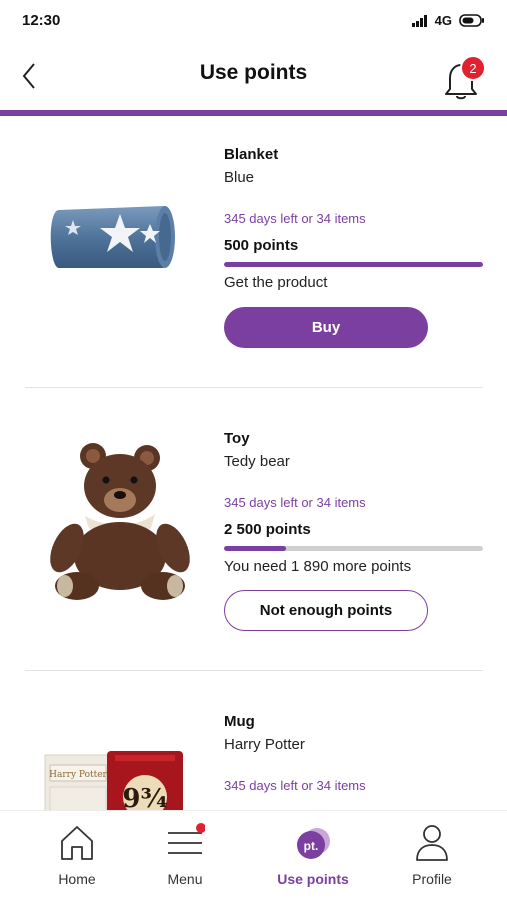 This screenshot has height=900, width=507. I want to click on nav-label: Home, so click(77, 879).